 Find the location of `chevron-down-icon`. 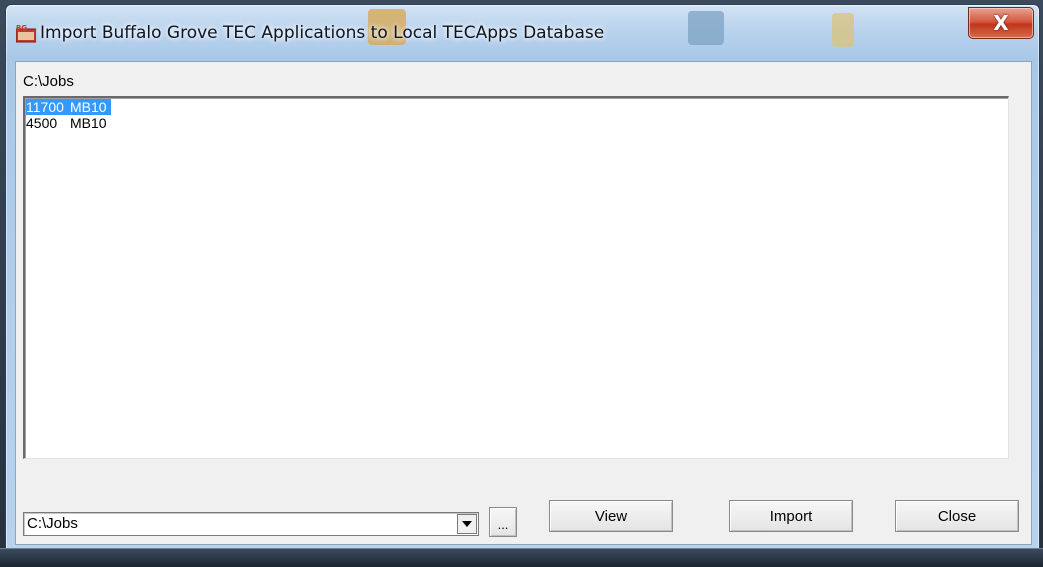

chevron-down-icon is located at coordinates (467, 524).